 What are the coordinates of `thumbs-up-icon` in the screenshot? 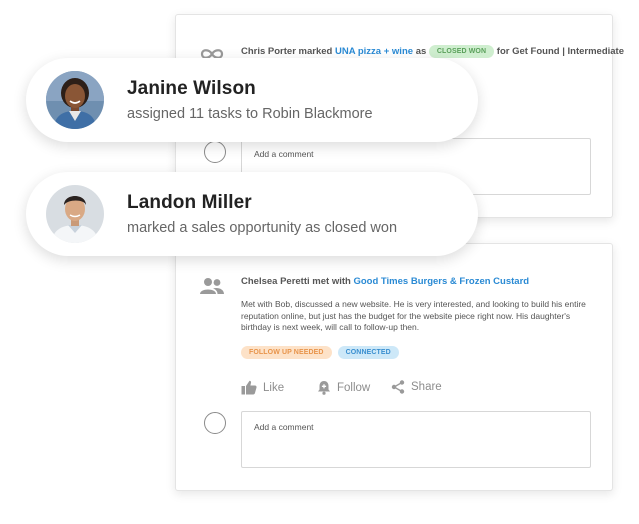 It's located at (249, 387).